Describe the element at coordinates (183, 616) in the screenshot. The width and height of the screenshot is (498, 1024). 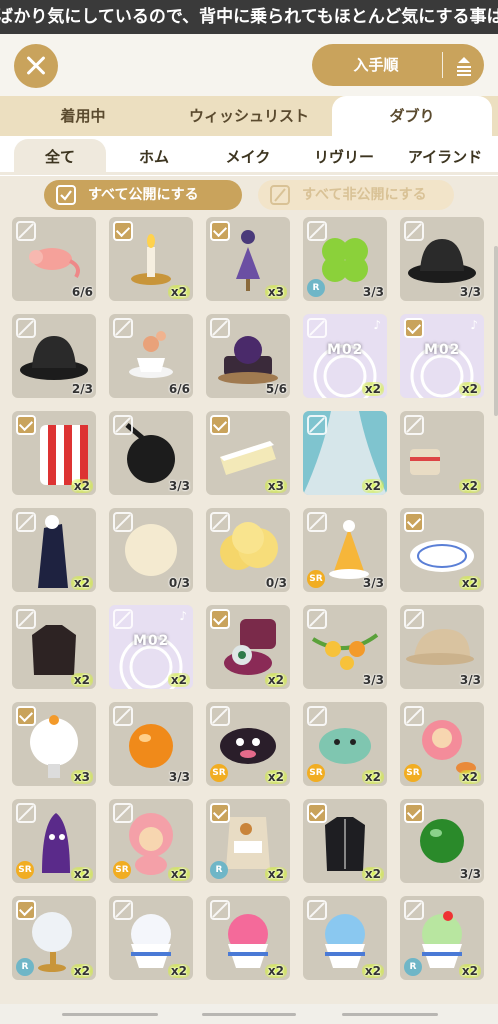
I see `music-note-icon: ♪` at that location.